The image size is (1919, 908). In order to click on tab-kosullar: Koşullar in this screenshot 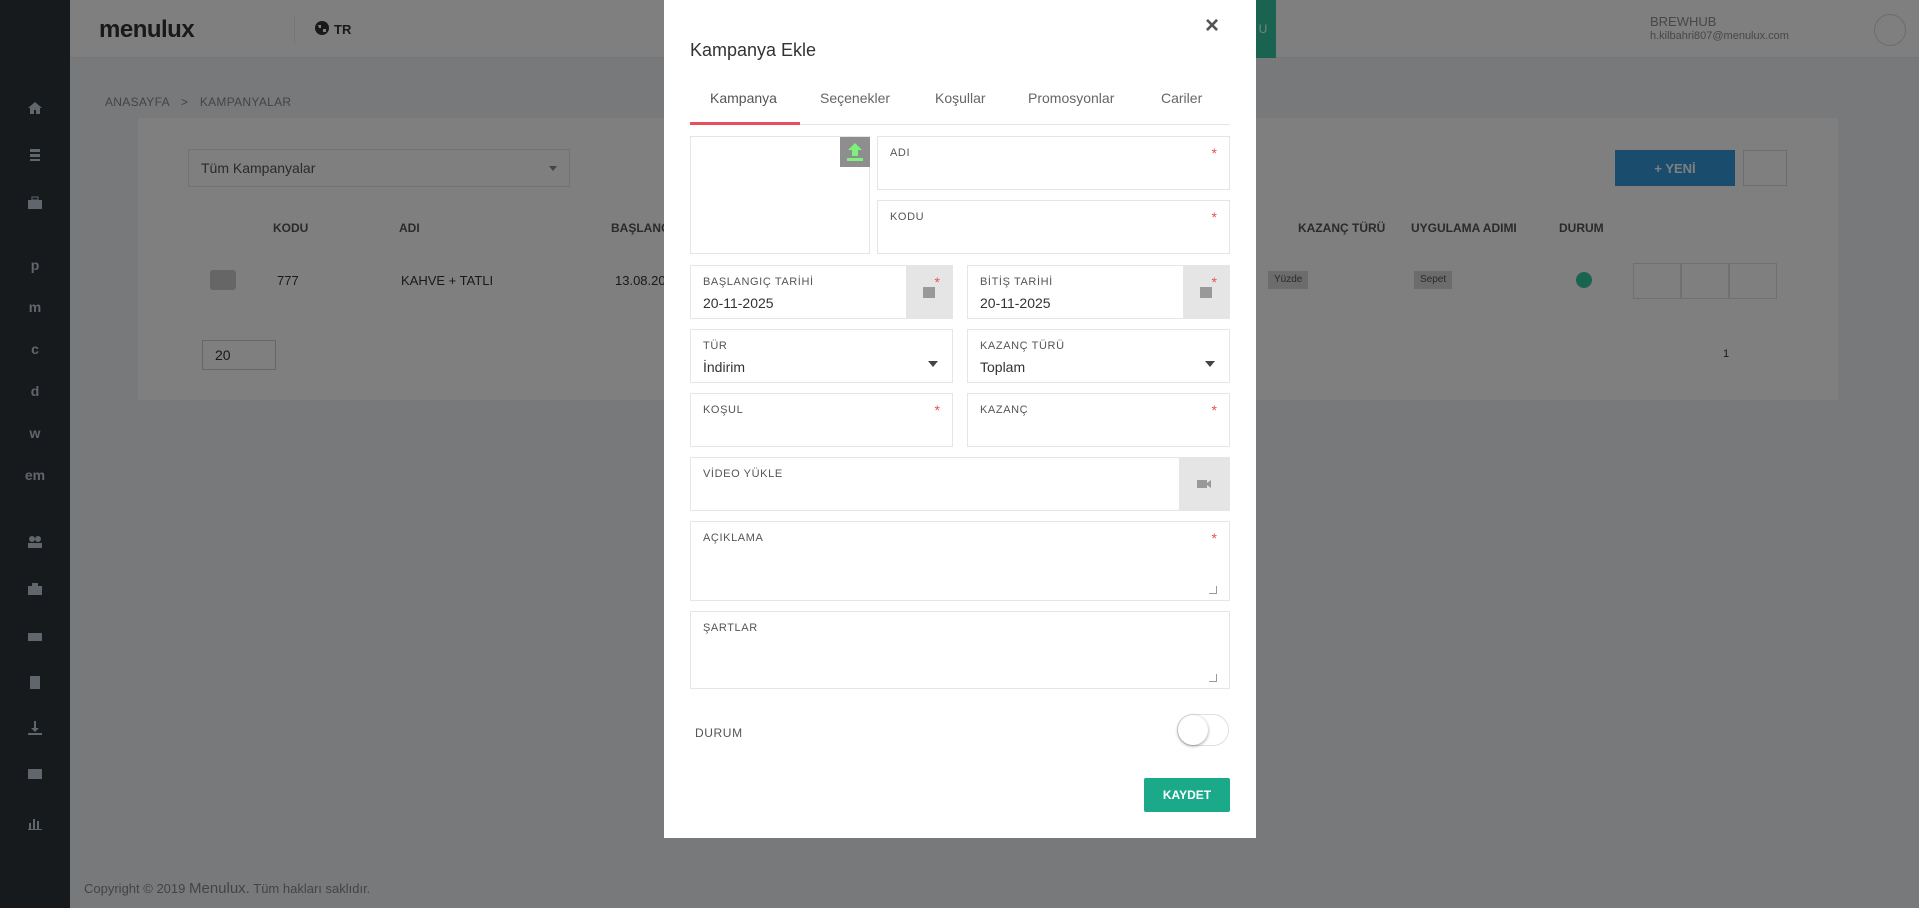, I will do `click(960, 98)`.